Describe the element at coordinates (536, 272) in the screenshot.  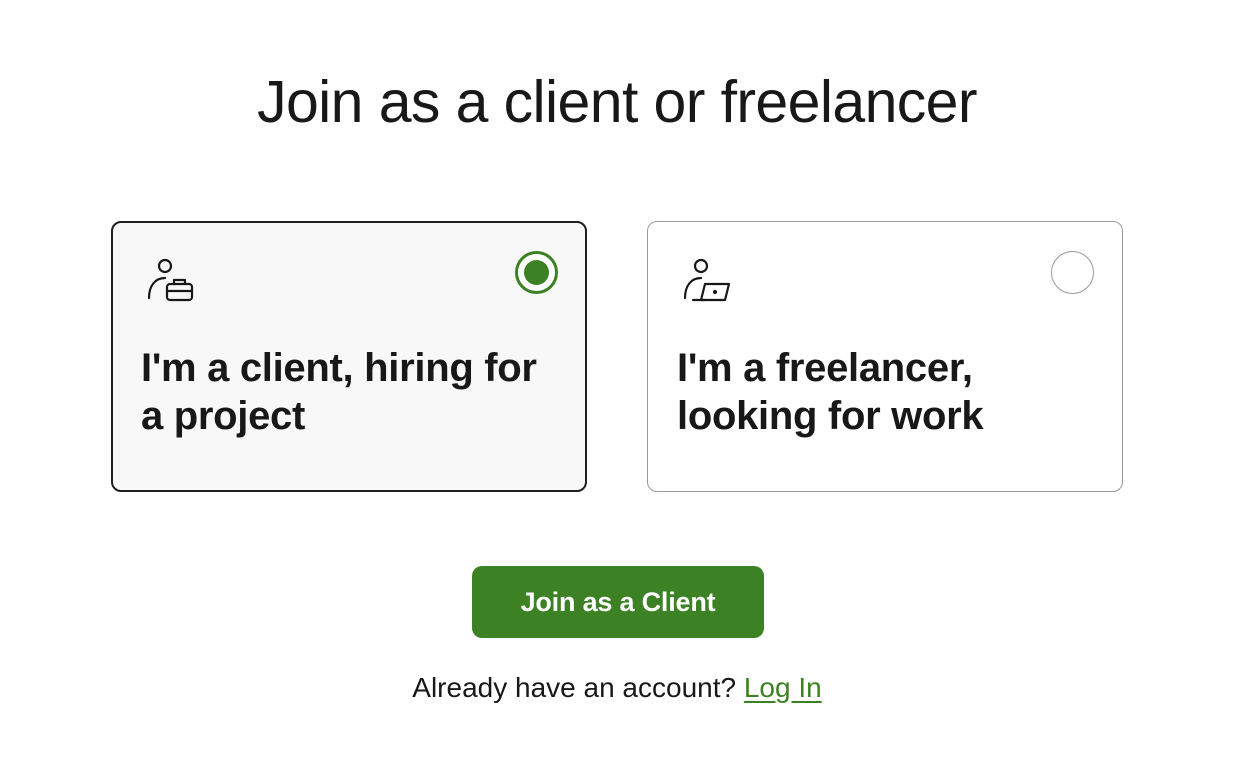
I see `client-radio-button` at that location.